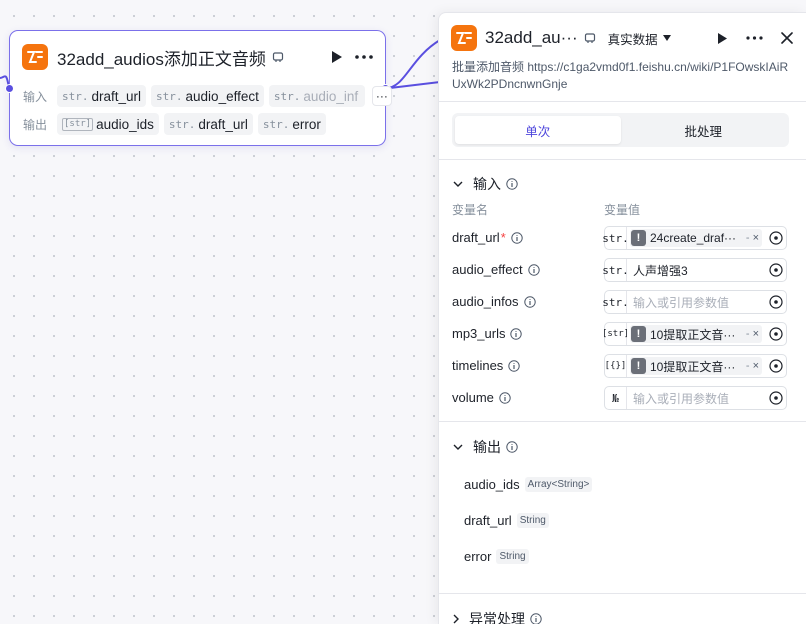  I want to click on node-more-inputs-button: ···, so click(381, 96).